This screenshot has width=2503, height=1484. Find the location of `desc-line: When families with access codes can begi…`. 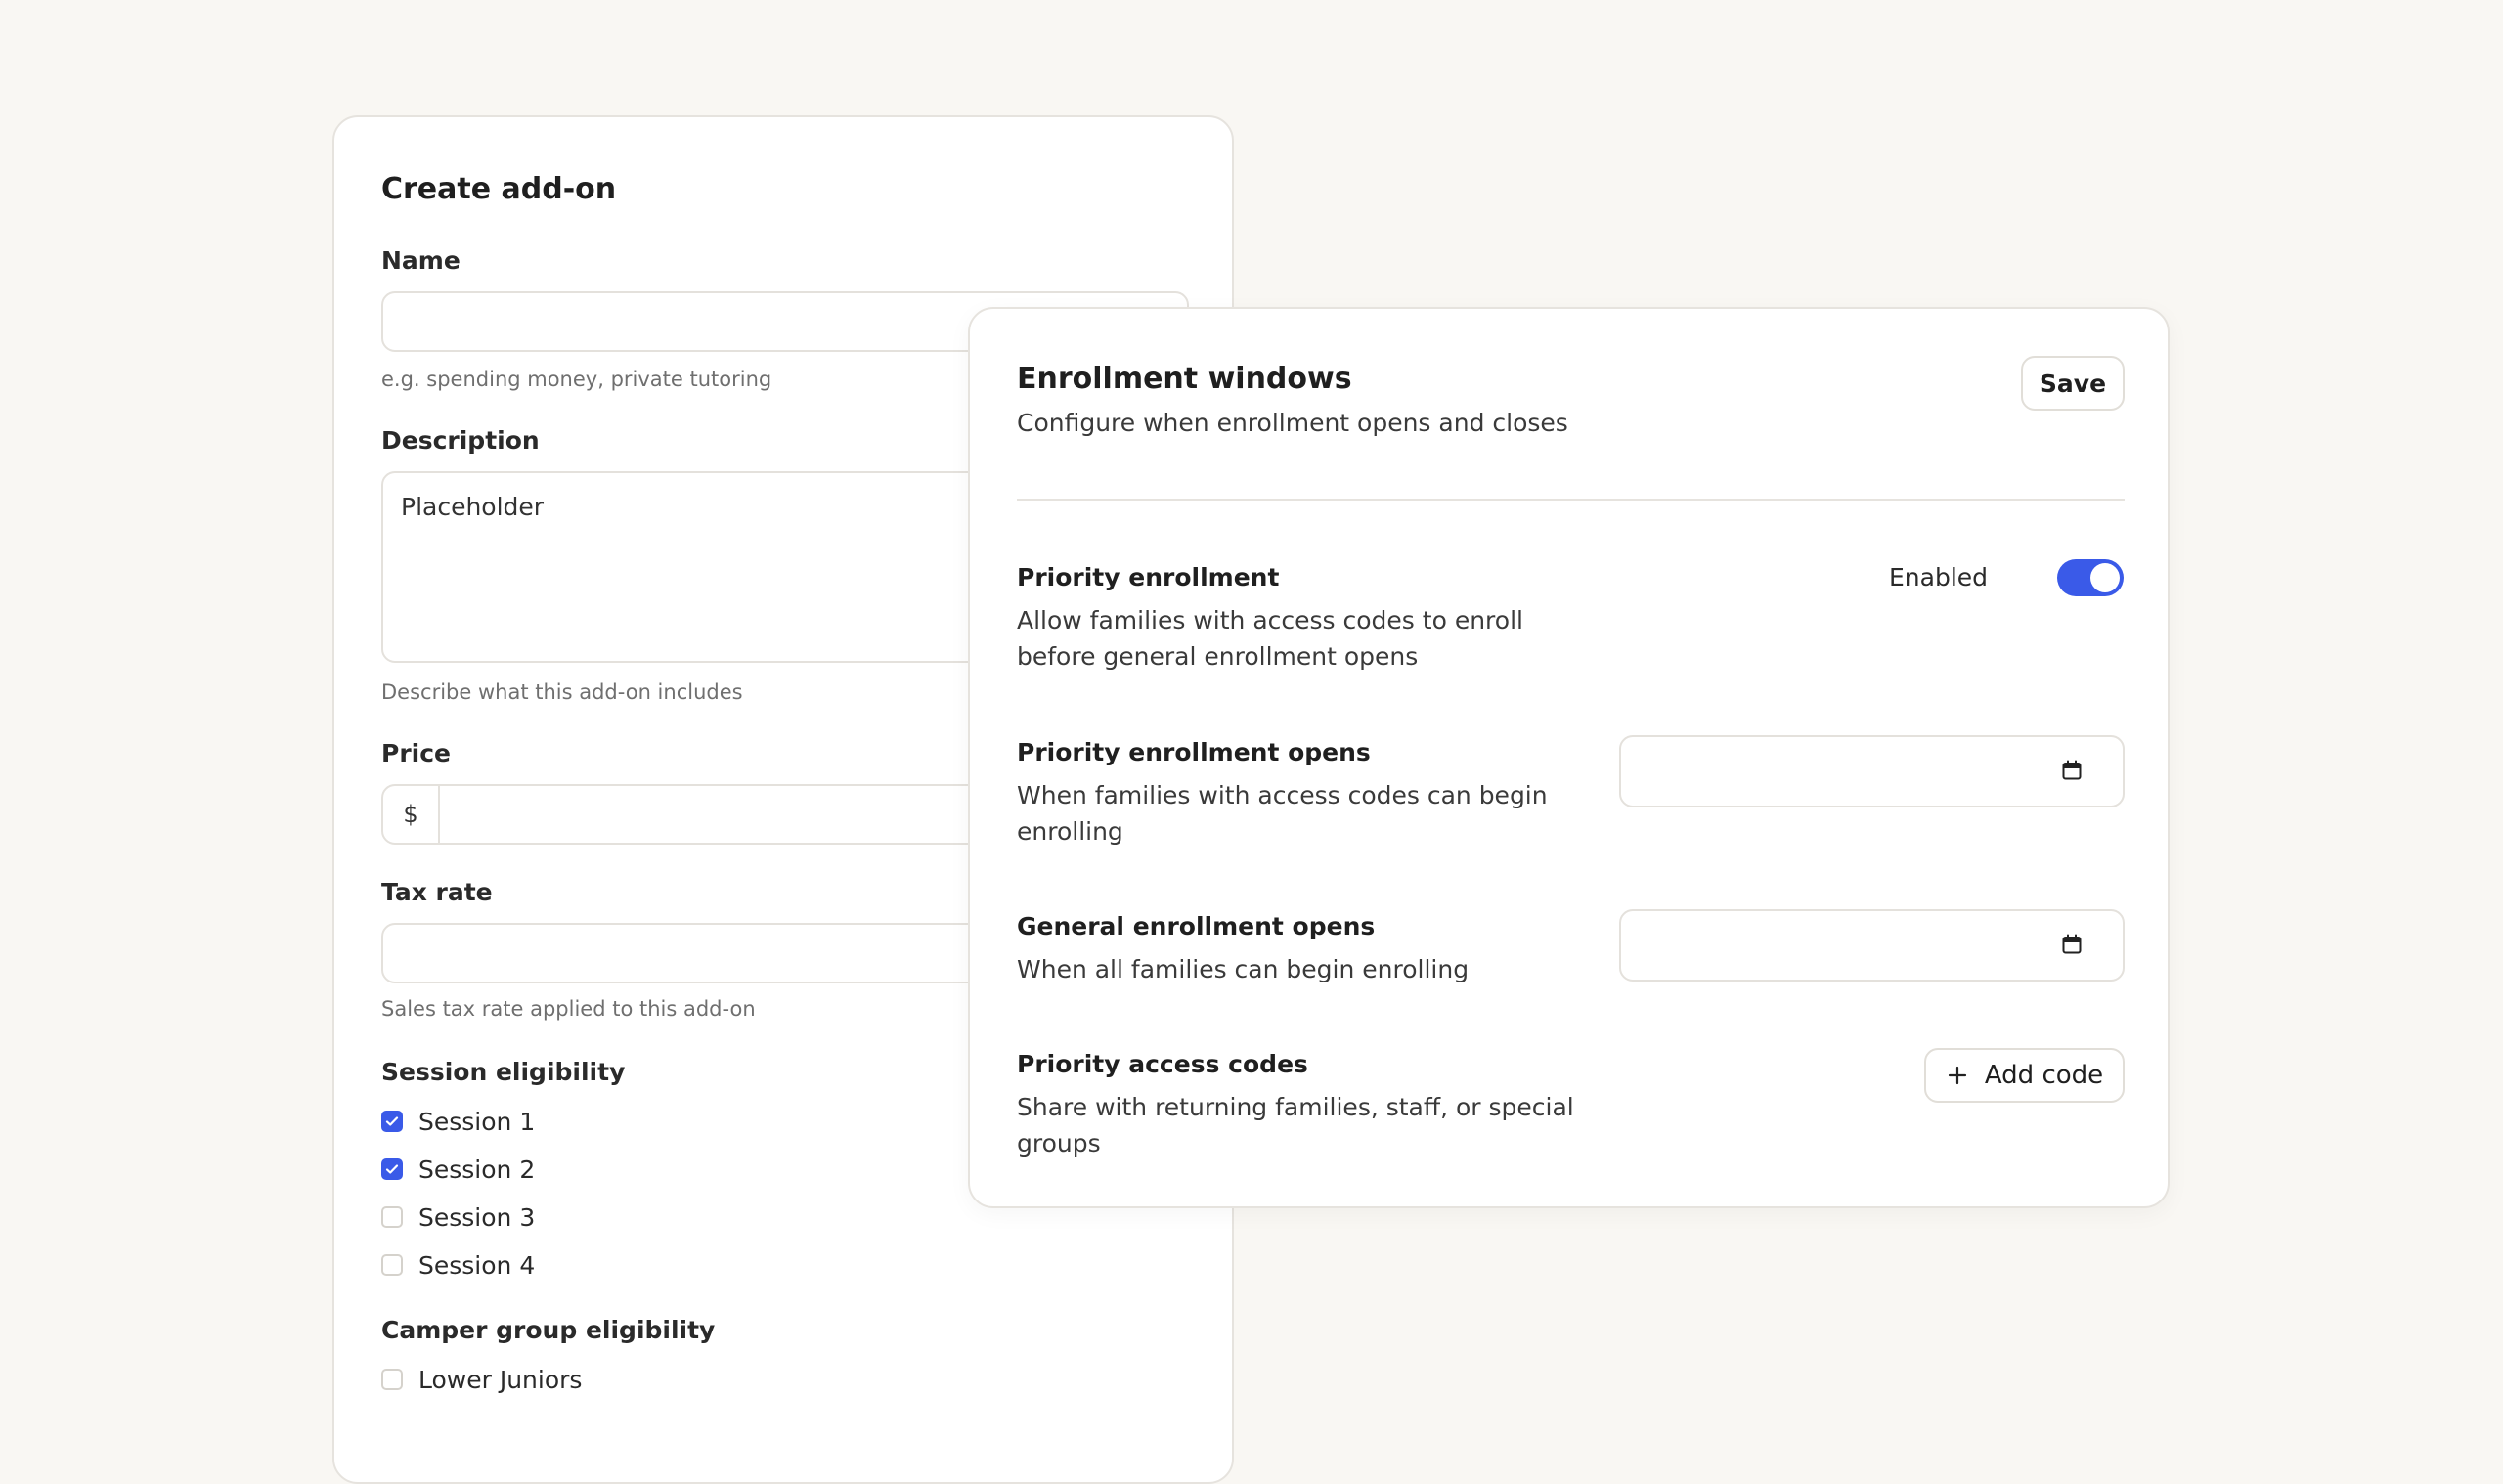

desc-line: When families with access codes can begi… is located at coordinates (1282, 795).